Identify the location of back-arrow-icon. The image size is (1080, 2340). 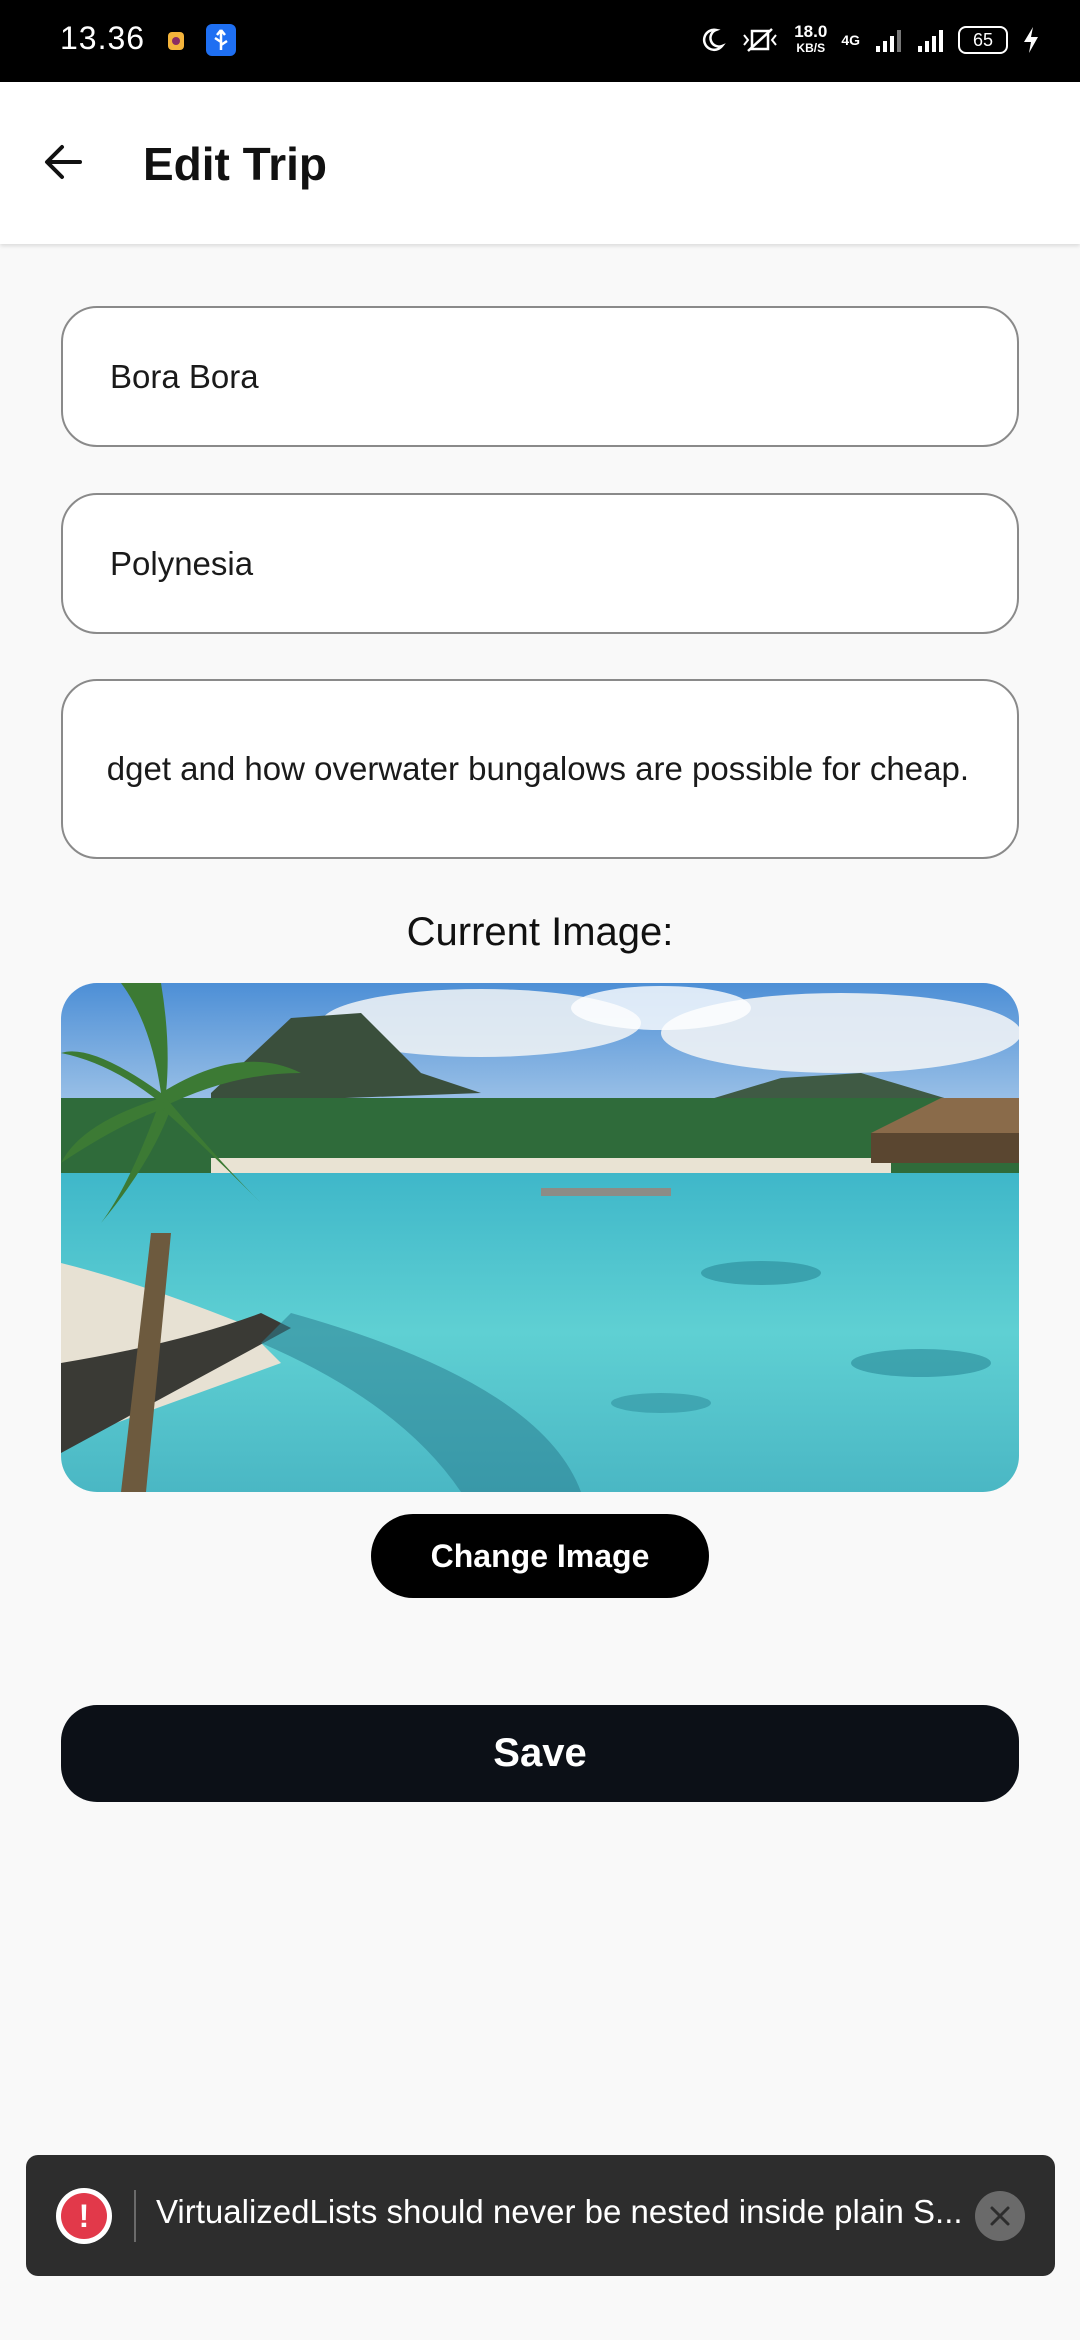
(66, 162).